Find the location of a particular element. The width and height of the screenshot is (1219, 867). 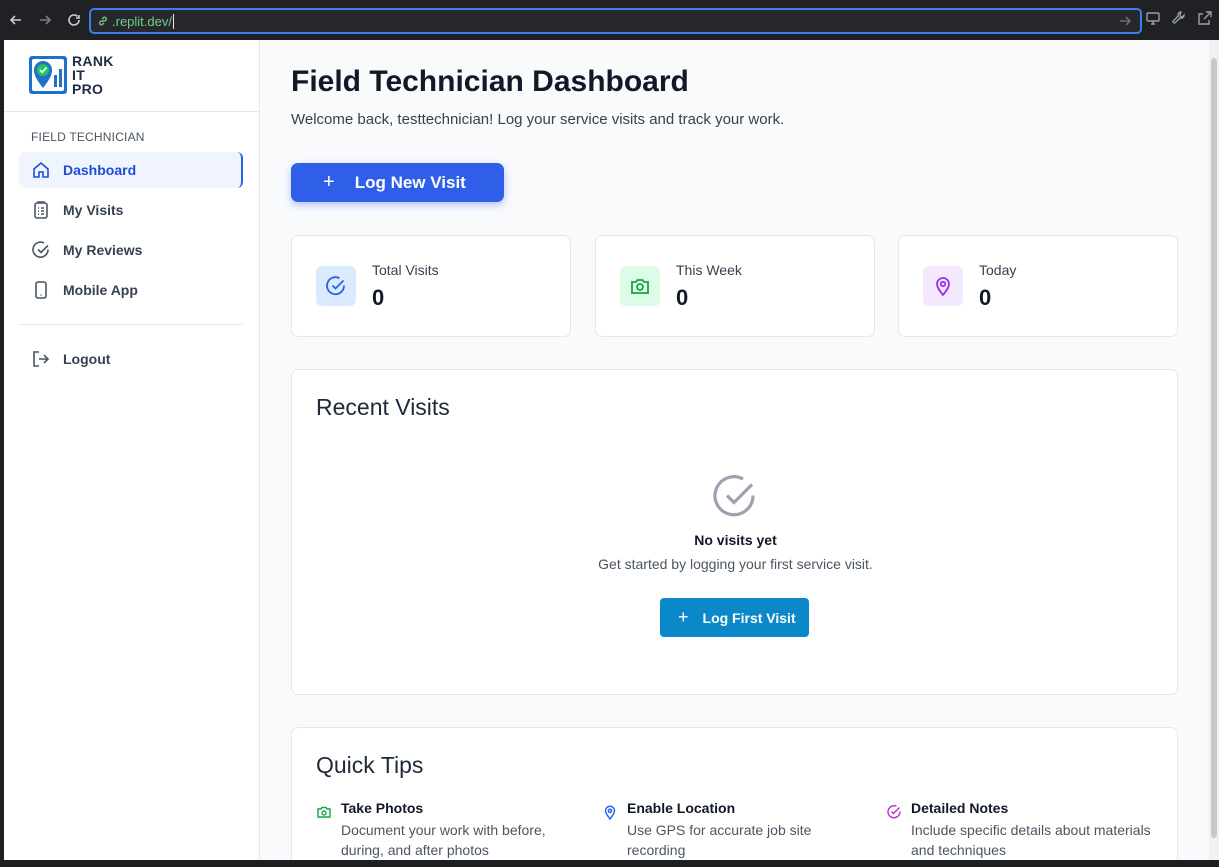

link-icon is located at coordinates (103, 21).